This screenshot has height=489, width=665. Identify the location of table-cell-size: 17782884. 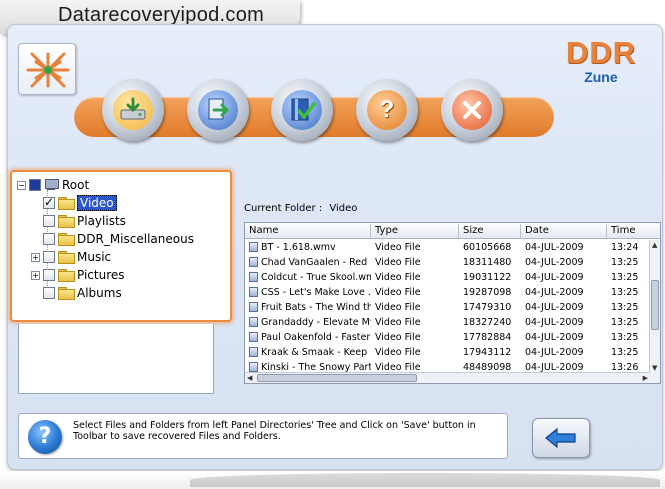
(490, 337).